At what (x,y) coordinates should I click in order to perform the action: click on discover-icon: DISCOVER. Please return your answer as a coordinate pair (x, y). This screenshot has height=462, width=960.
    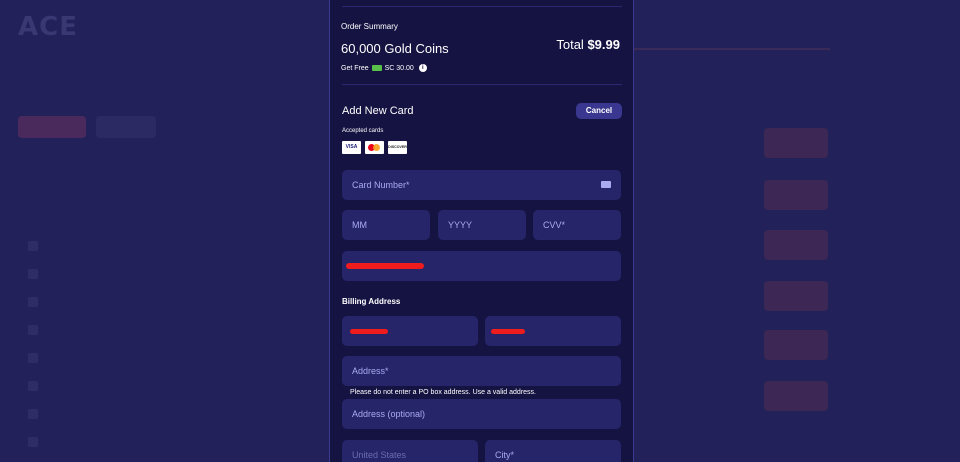
    Looking at the image, I should click on (397, 147).